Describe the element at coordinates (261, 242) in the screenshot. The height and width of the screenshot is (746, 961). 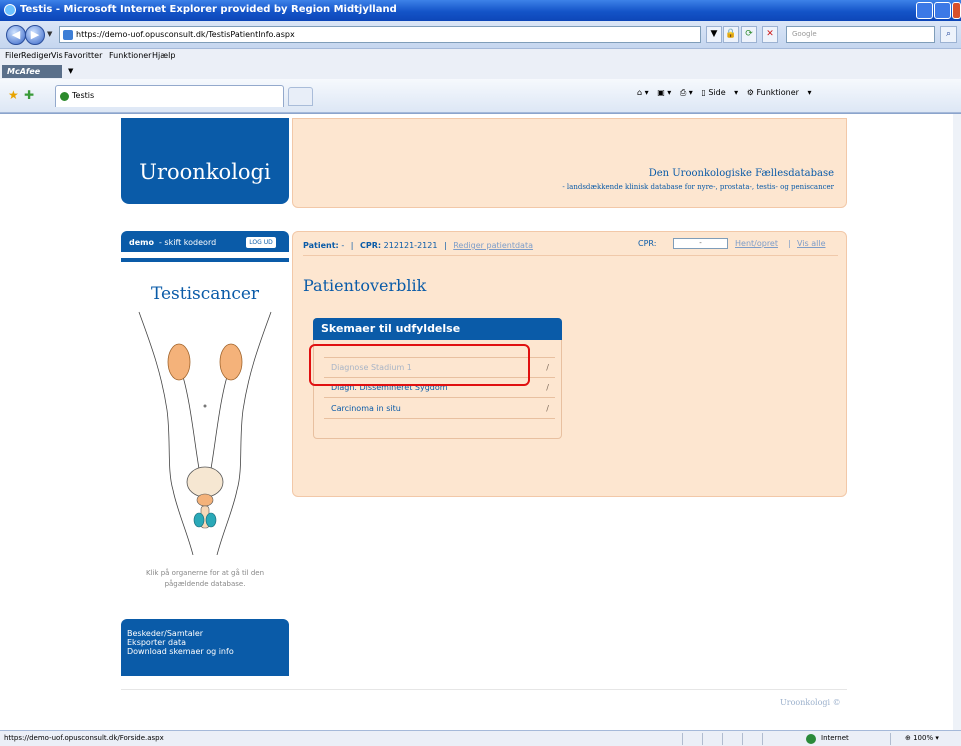
I see `logout-button: LOG UD` at that location.